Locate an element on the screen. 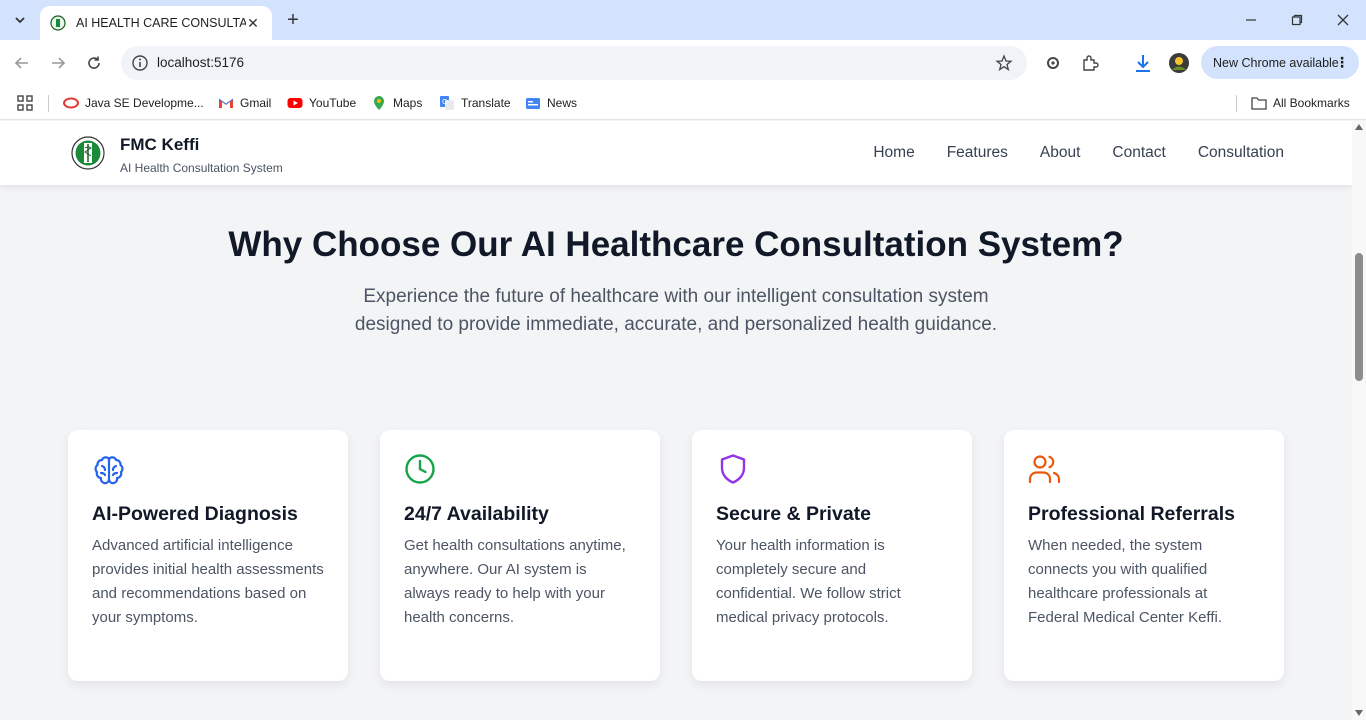 The width and height of the screenshot is (1366, 720). minimize-icon is located at coordinates (1251, 20).